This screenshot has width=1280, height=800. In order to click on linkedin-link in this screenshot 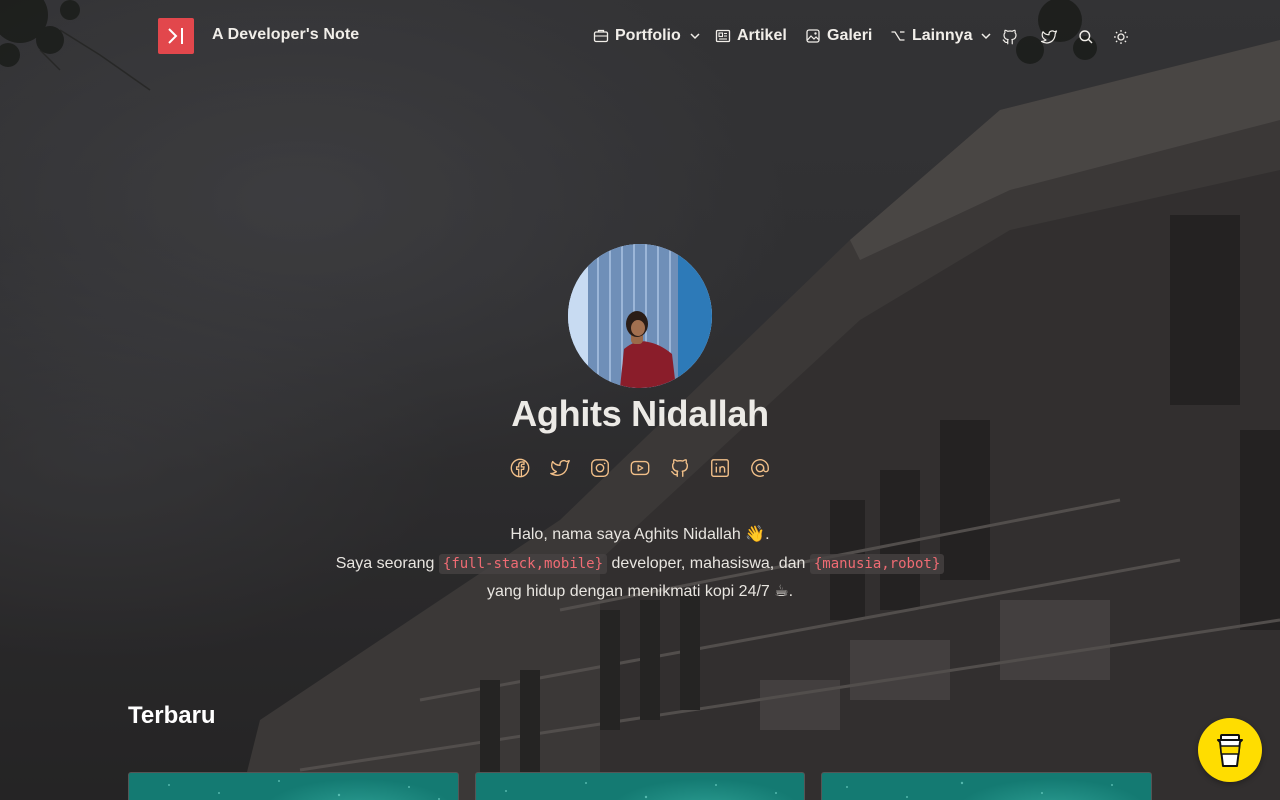, I will do `click(720, 468)`.